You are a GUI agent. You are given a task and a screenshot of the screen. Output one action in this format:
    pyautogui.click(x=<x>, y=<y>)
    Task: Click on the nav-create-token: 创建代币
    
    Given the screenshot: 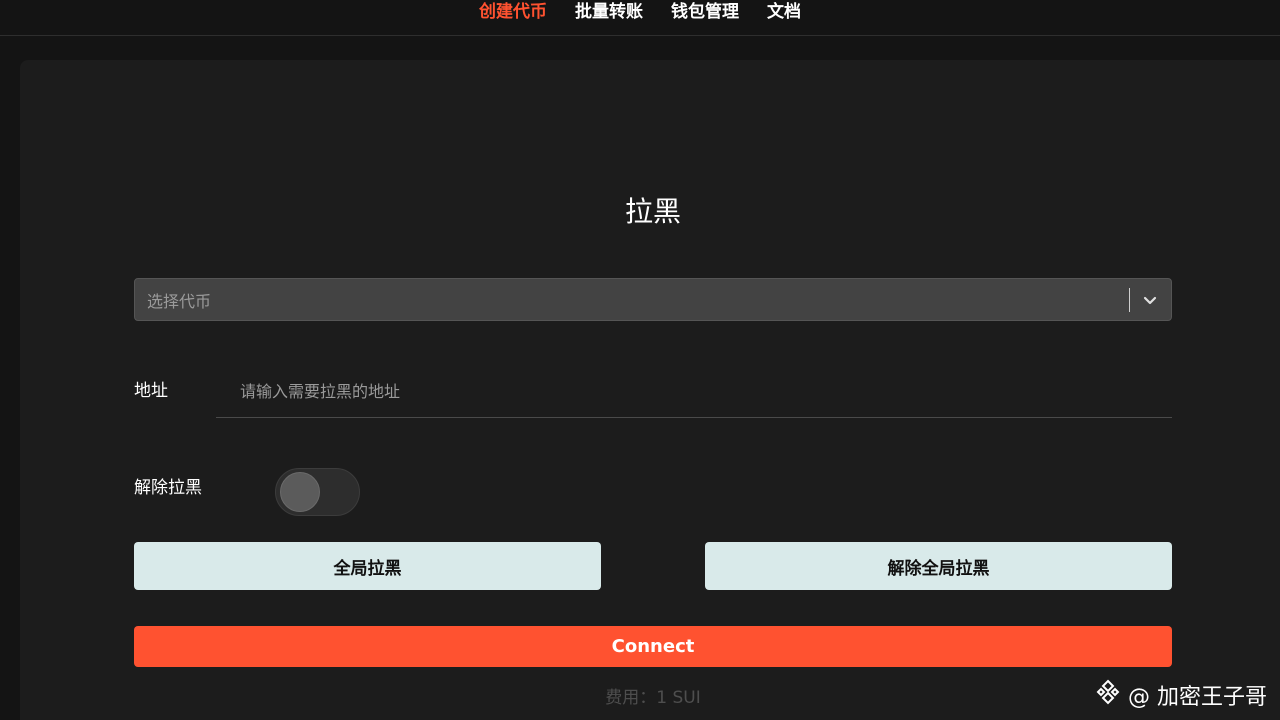 What is the action you would take?
    pyautogui.click(x=513, y=12)
    